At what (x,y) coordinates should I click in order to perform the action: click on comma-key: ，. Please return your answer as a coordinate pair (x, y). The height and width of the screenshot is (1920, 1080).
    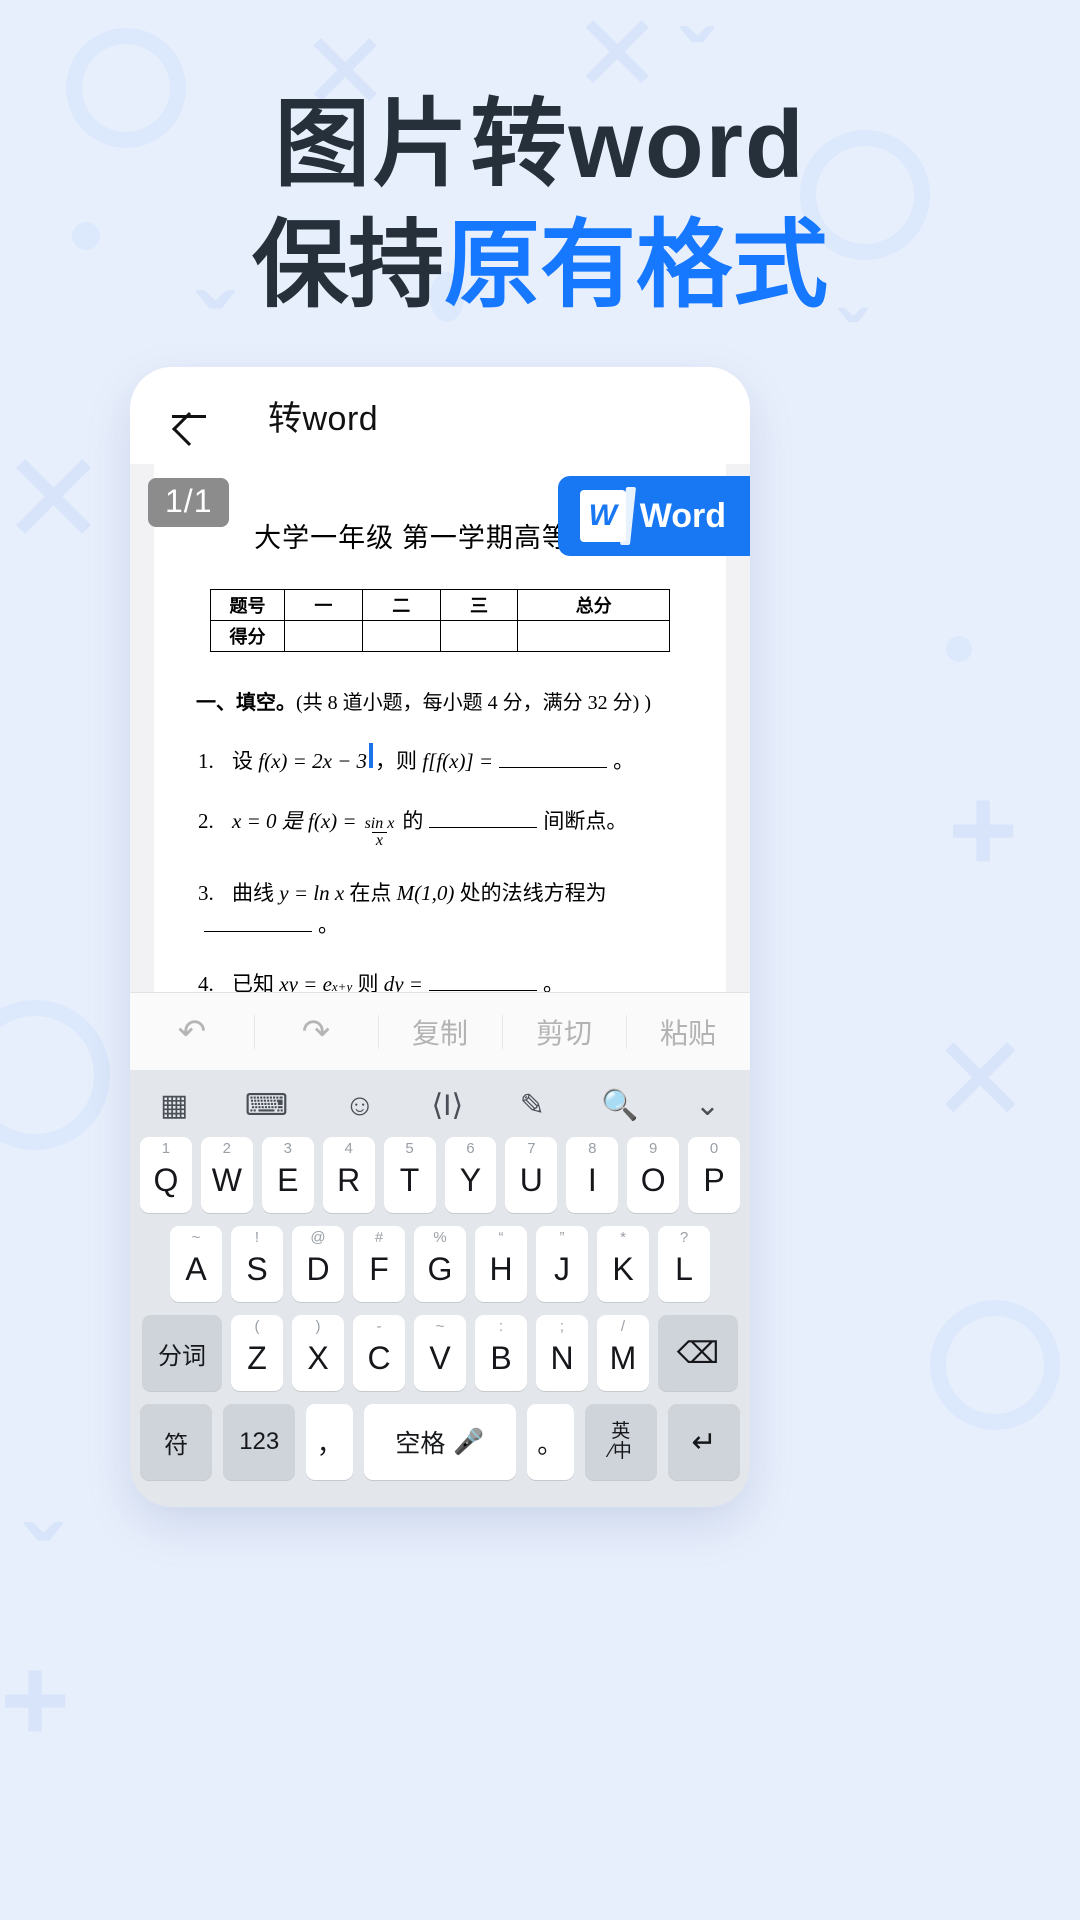
    Looking at the image, I should click on (330, 1442).